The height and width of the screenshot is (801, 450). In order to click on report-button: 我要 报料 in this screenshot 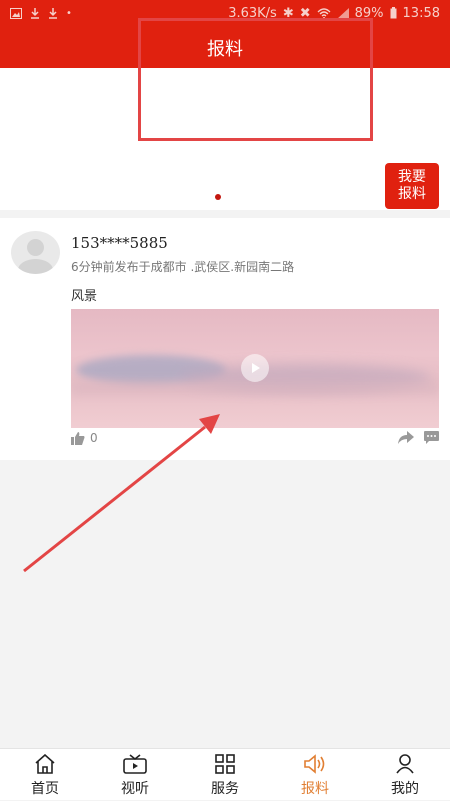, I will do `click(412, 186)`.